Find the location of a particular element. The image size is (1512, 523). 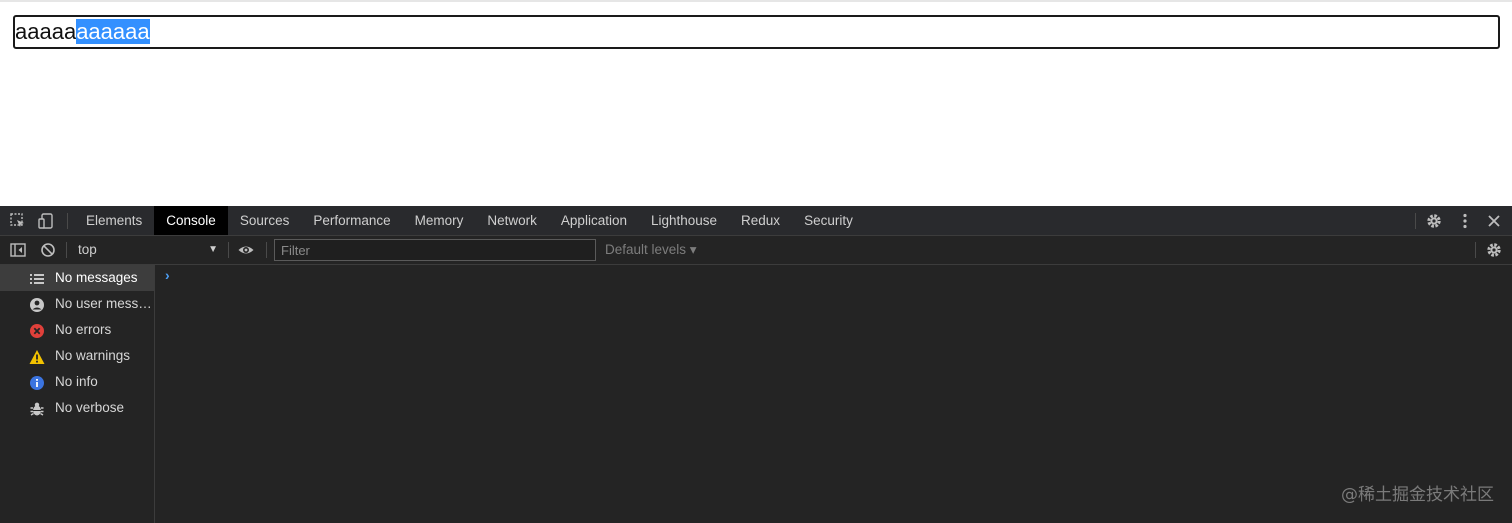

page-top-border is located at coordinates (756, 1).